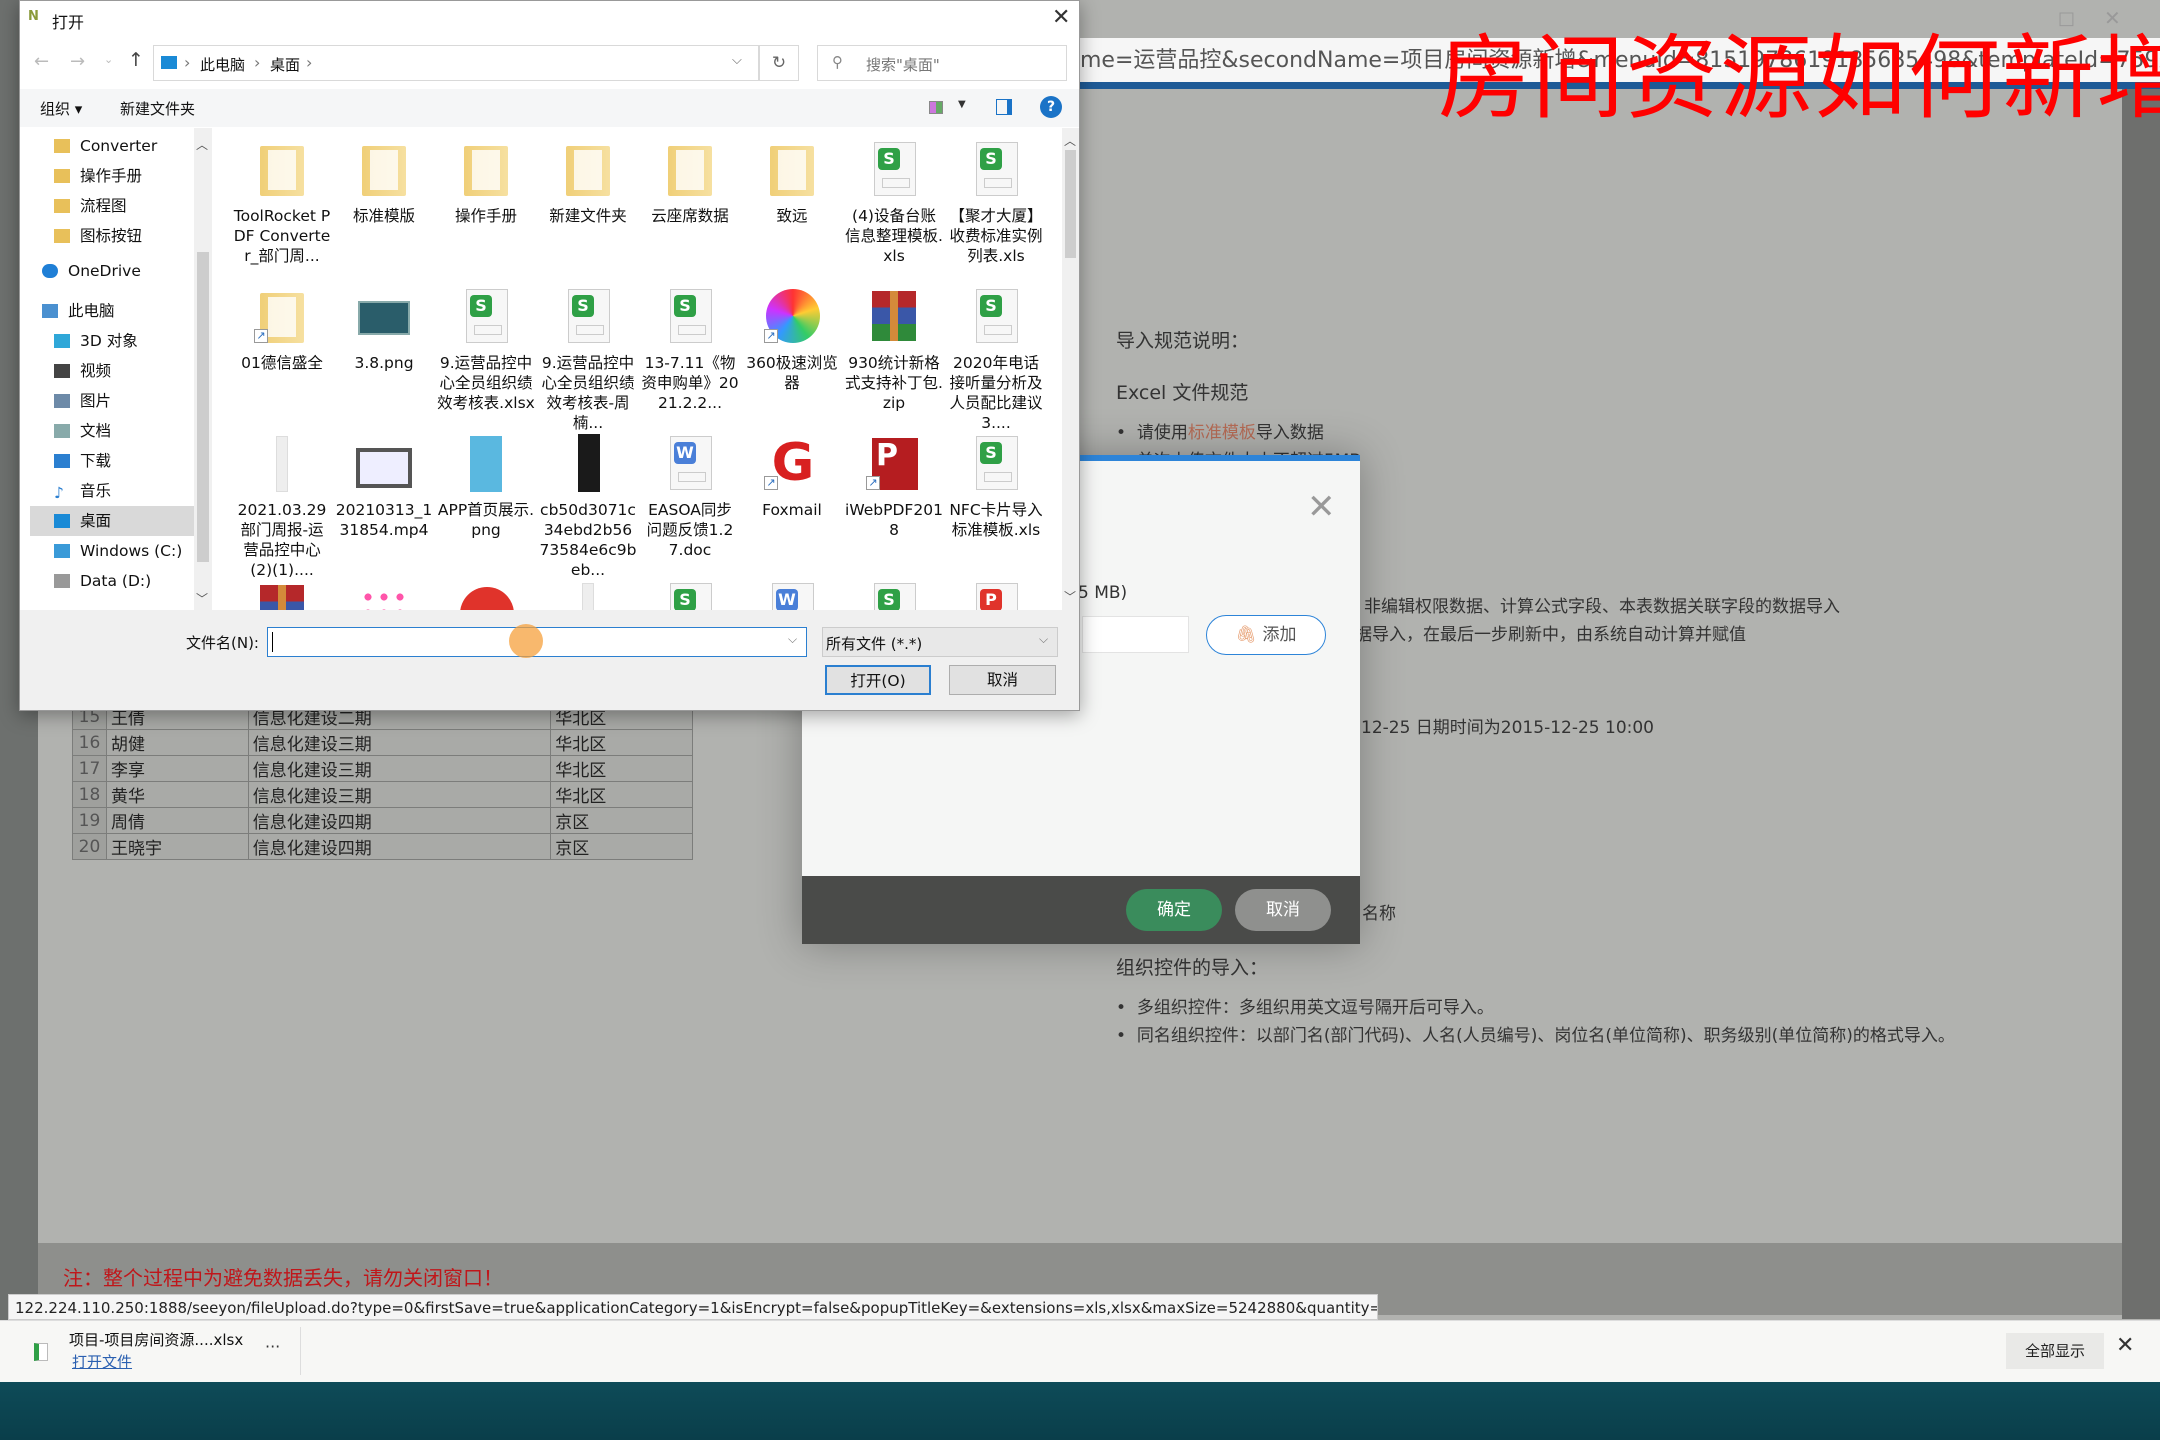 The image size is (2160, 1440). I want to click on file-item: 930统计新格式支持补丁包.zip, so click(894, 360).